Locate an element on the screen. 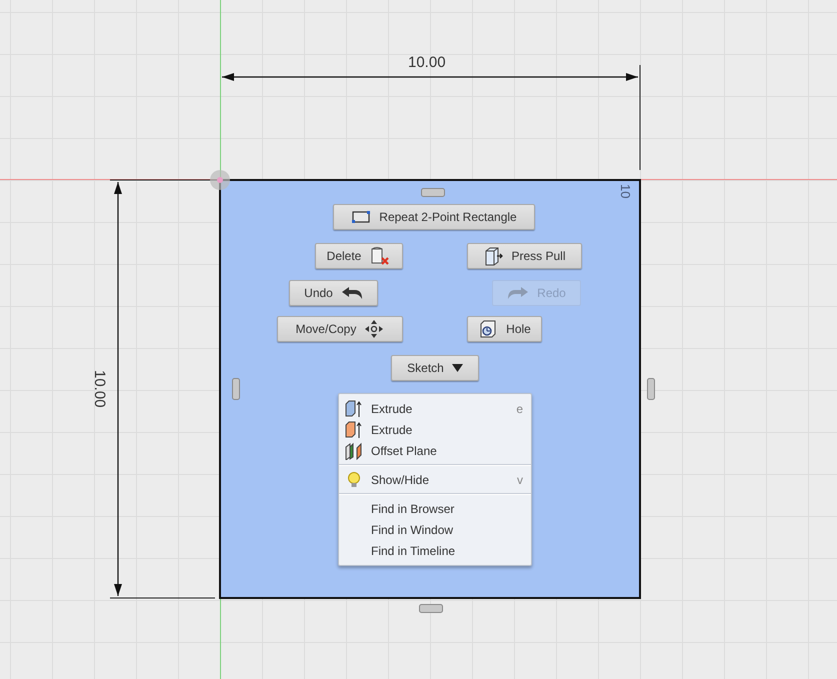 Image resolution: width=837 pixels, height=679 pixels. menu-button: Sketch is located at coordinates (435, 368).